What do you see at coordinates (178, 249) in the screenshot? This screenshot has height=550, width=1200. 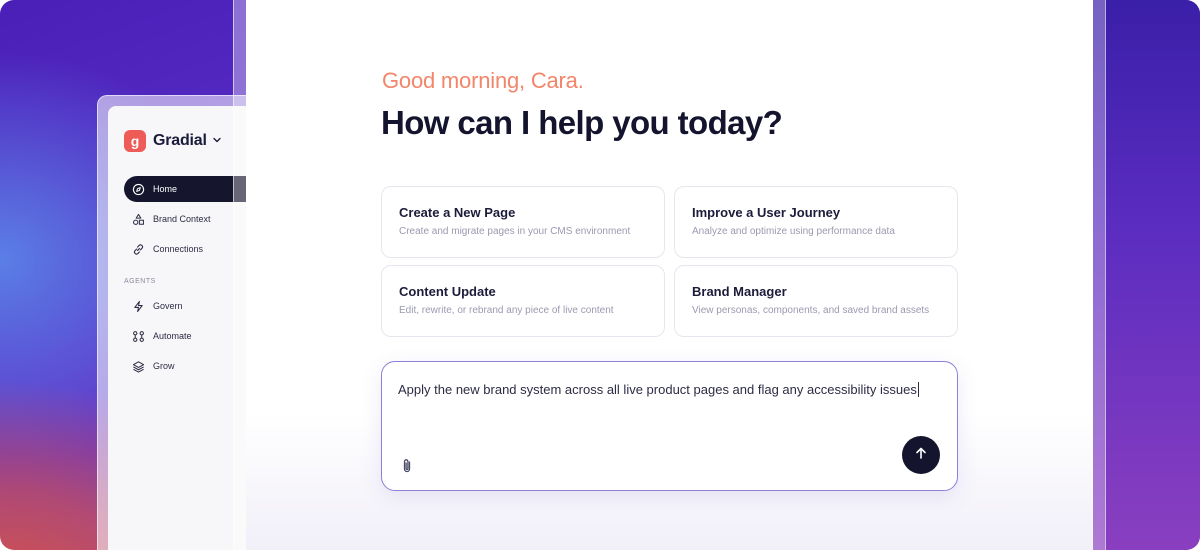 I see `sidebar-item-label: Connections` at bounding box center [178, 249].